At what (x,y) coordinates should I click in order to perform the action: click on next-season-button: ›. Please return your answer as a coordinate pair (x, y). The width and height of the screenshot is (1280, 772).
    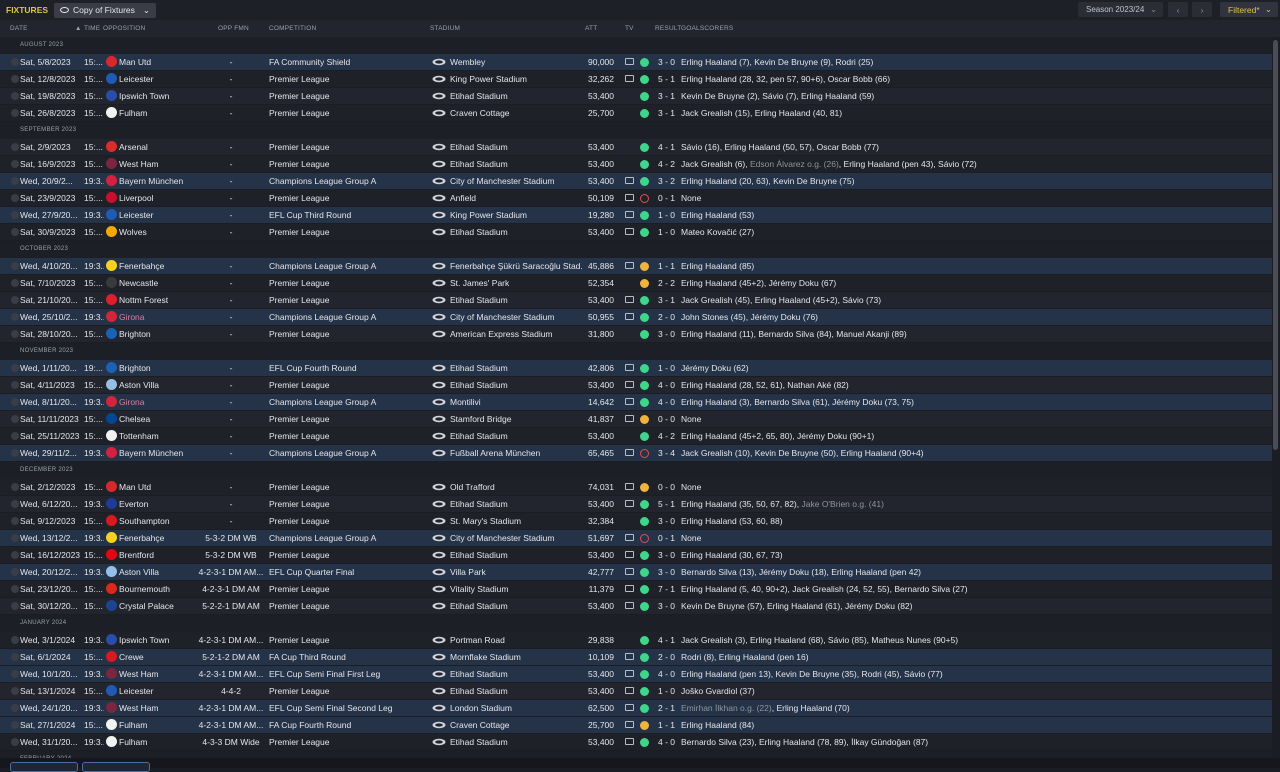
    Looking at the image, I should click on (1202, 9).